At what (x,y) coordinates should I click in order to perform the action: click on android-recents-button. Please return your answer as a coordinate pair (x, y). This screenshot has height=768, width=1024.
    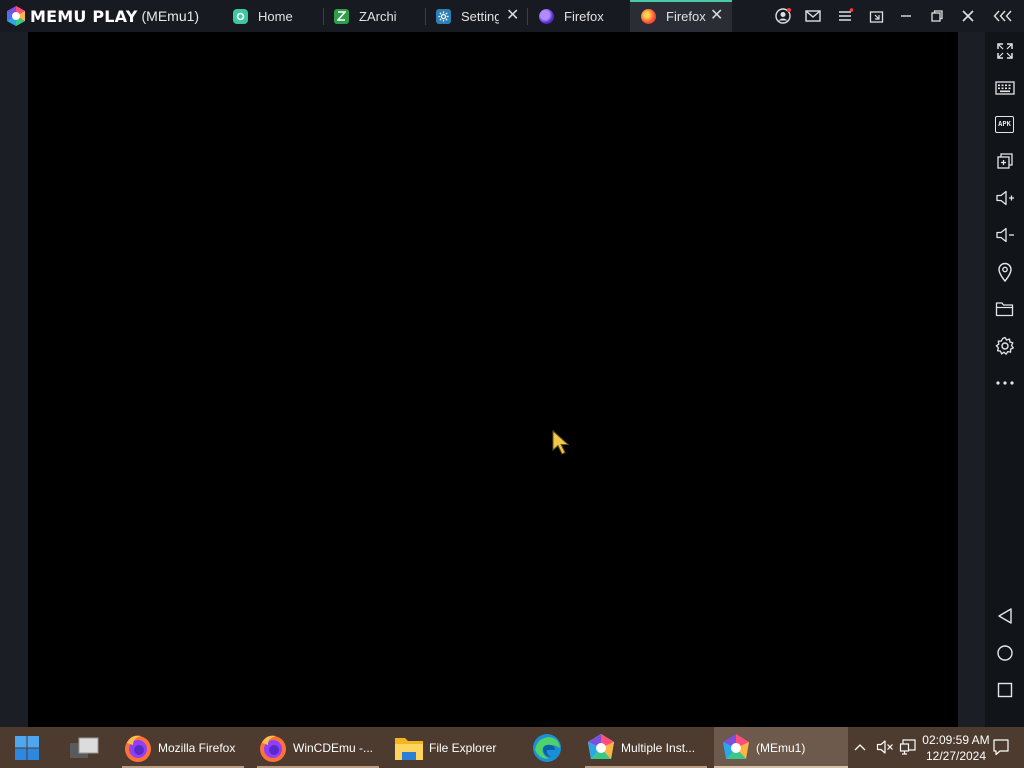
    Looking at the image, I should click on (1004, 690).